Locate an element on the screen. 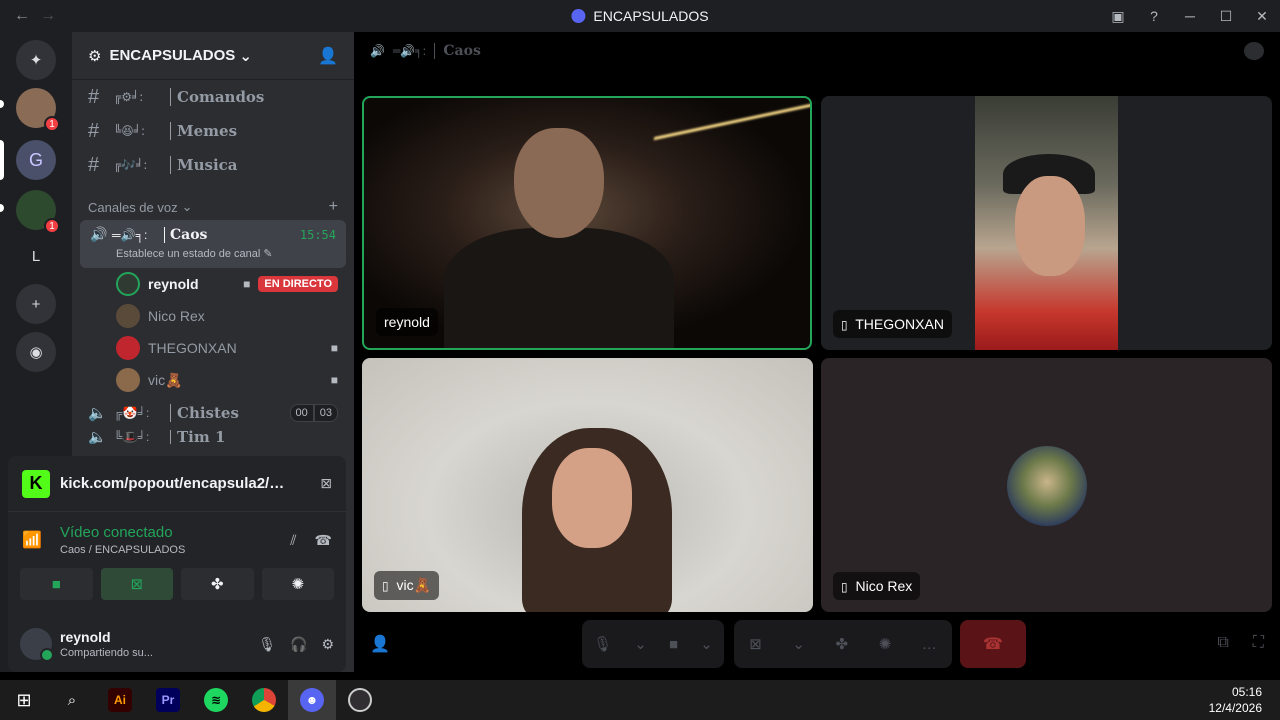  chrome-icon is located at coordinates (264, 700).